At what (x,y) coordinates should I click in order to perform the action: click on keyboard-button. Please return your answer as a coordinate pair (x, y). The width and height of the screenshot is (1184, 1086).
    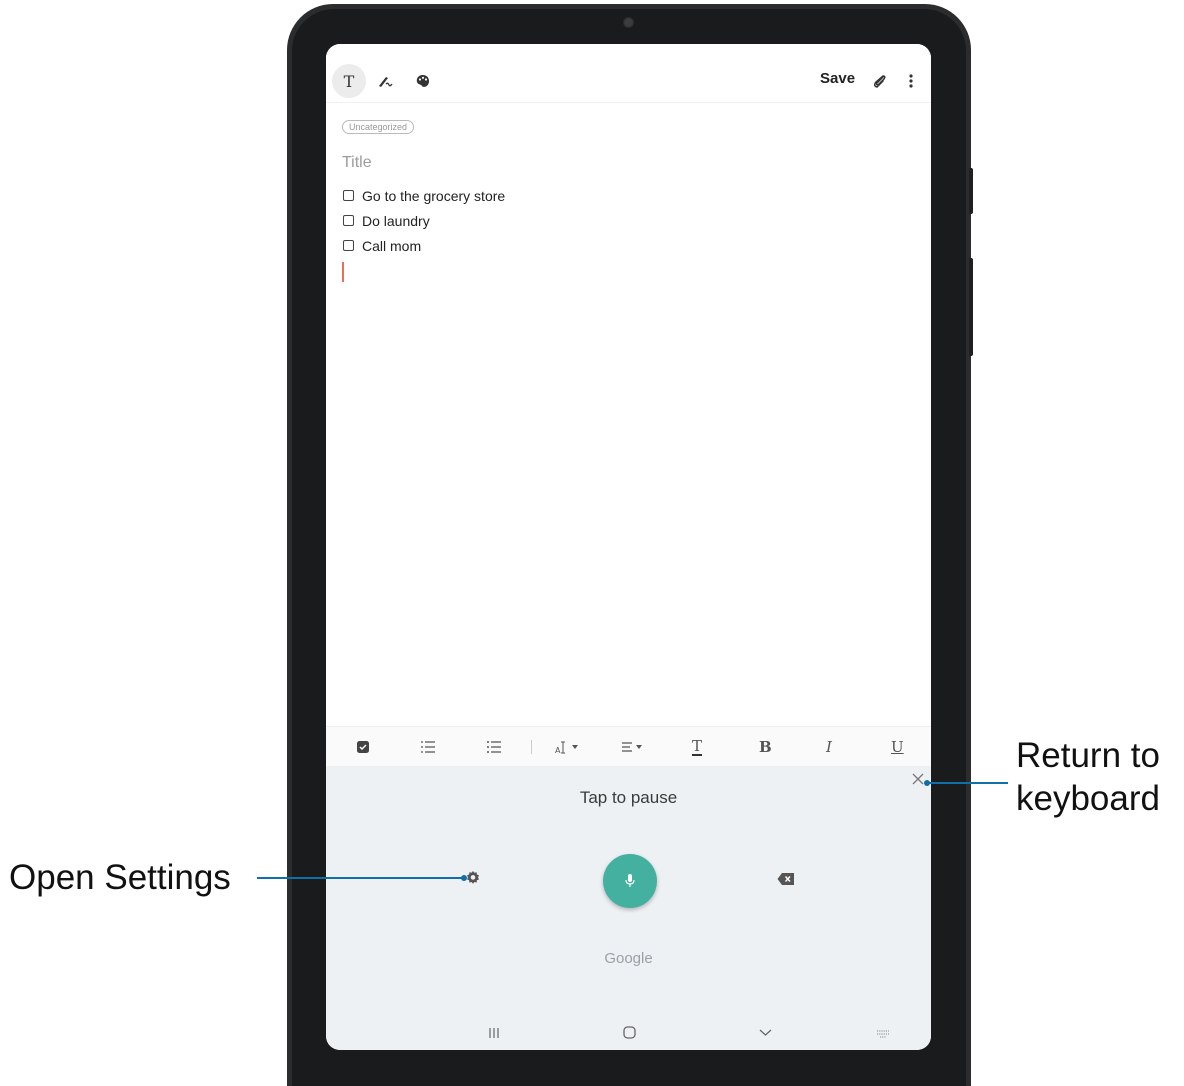
    Looking at the image, I should click on (883, 1035).